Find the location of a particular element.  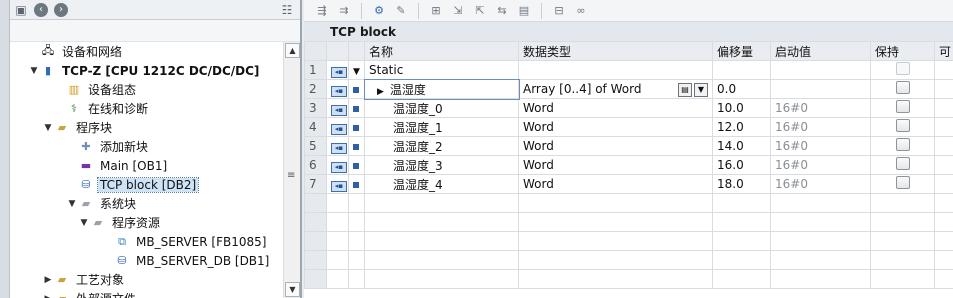

tree-item-program-blocks: ▼ ▰ 程序块 is located at coordinates (147, 127).